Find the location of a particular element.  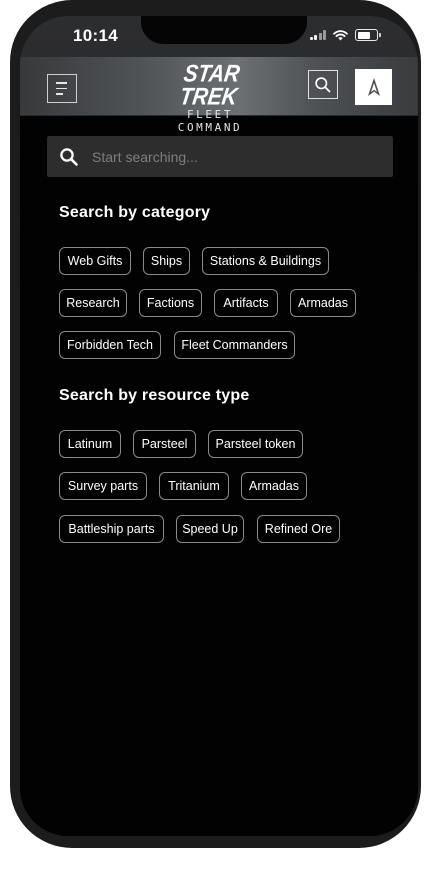

app-header: STAR TREK FLEET COMMAND is located at coordinates (219, 95).